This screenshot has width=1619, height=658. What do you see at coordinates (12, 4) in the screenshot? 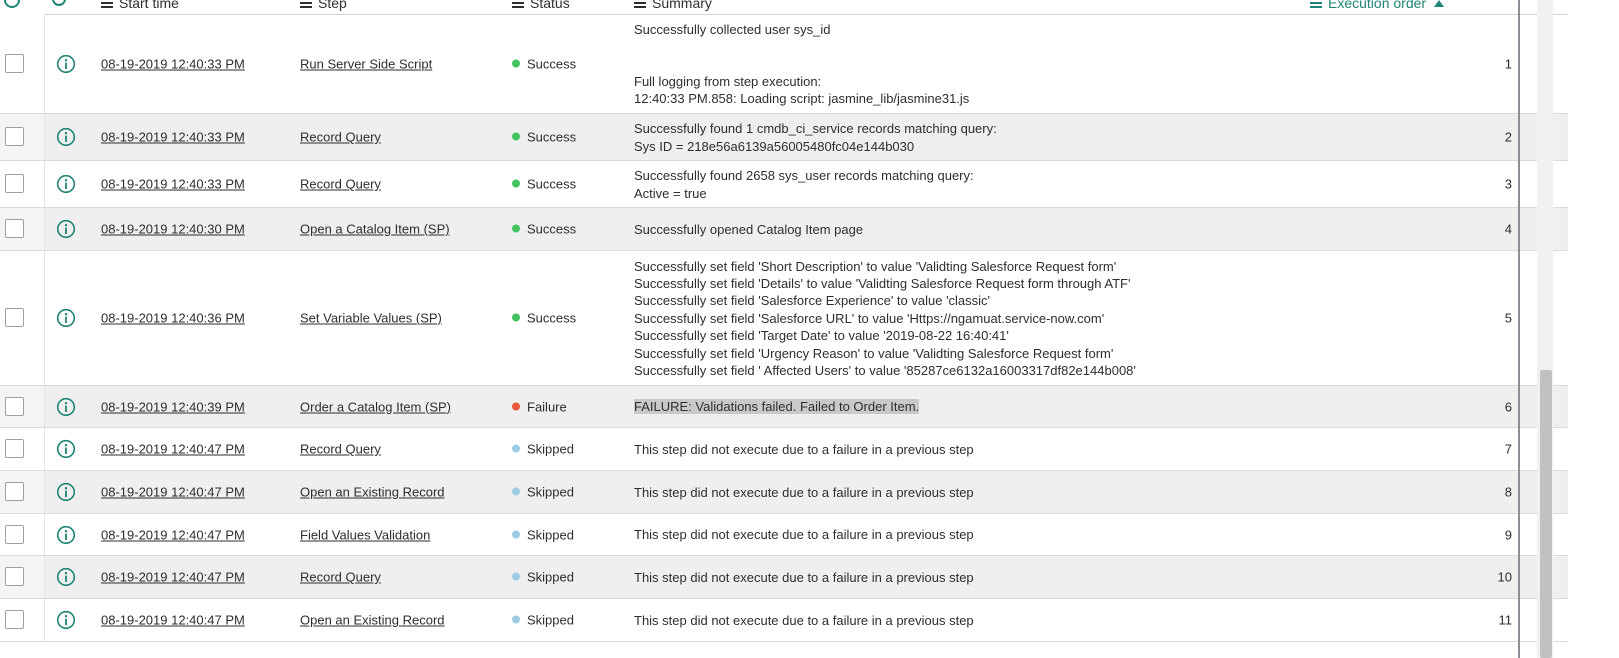
I see `gear-icon` at bounding box center [12, 4].